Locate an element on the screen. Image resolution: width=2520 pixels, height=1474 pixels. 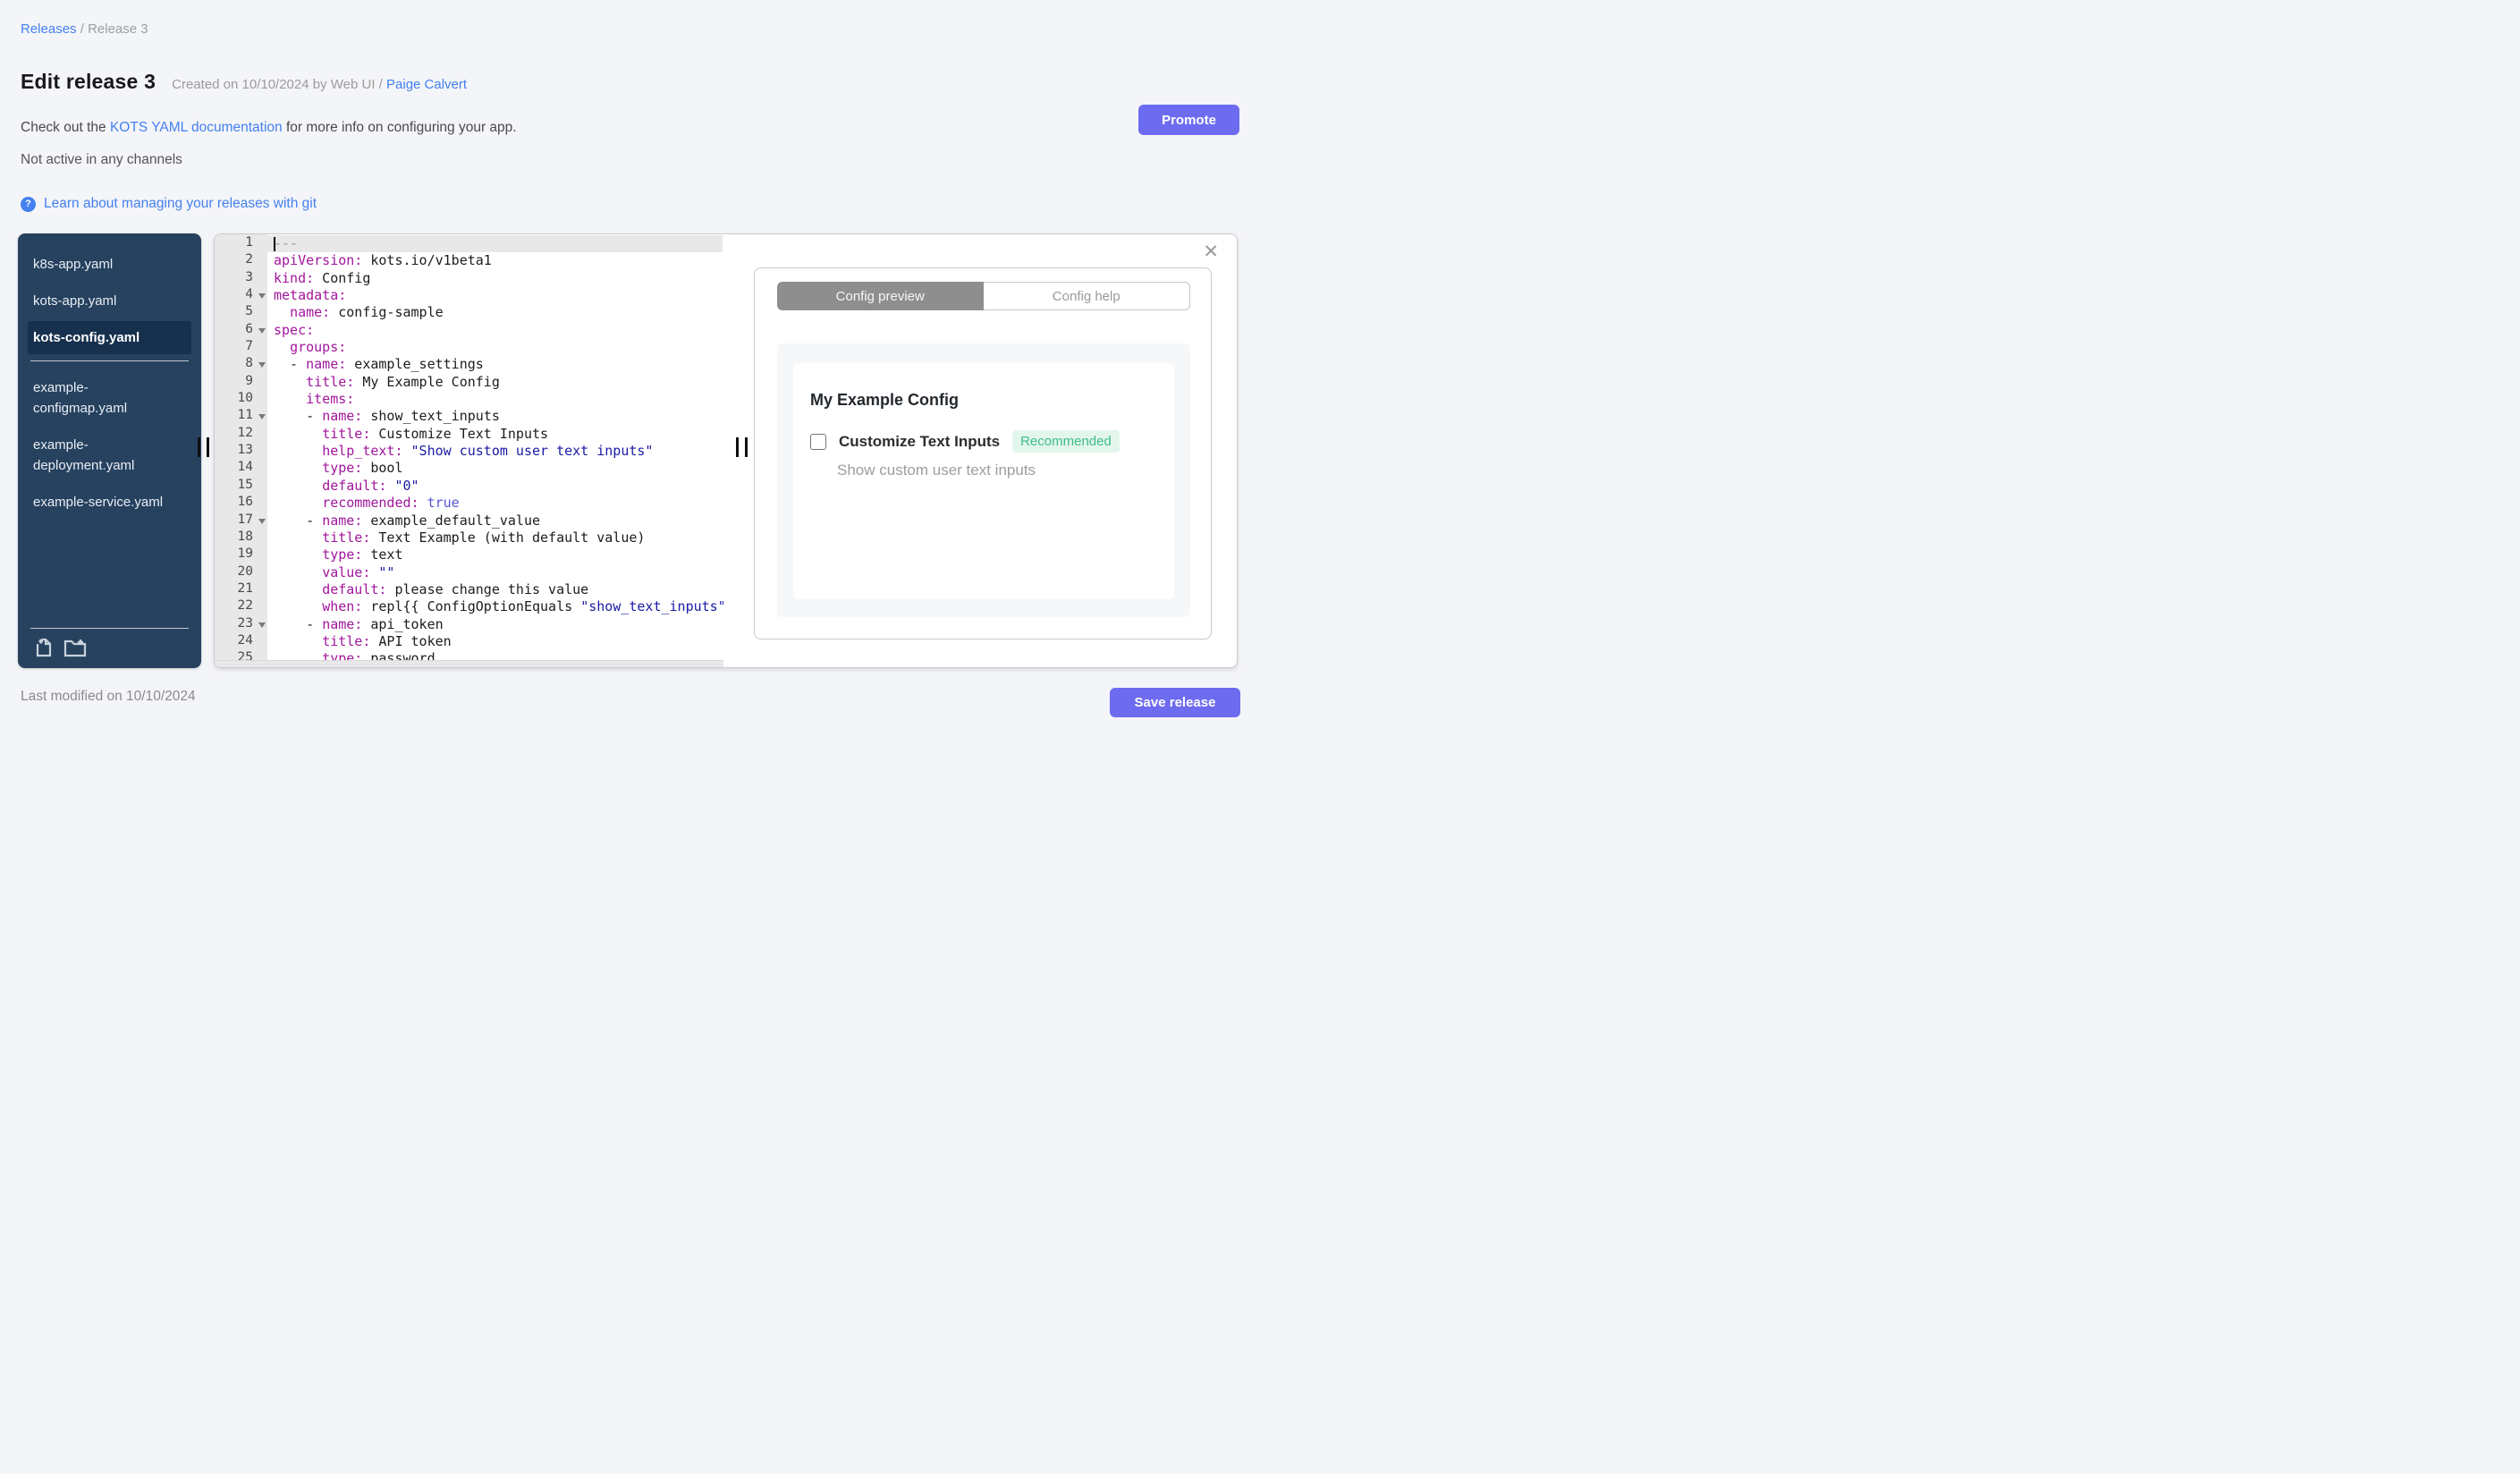
code-line-6: spec: is located at coordinates (294, 329).